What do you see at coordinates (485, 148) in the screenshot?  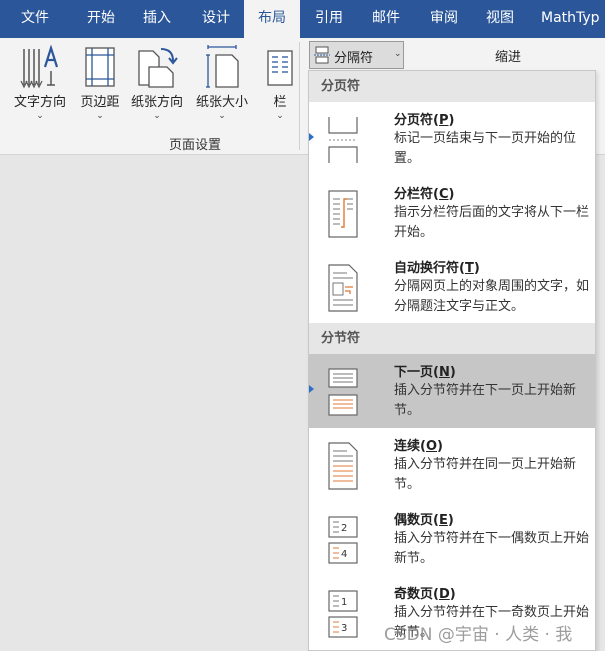 I see `menu-item-description: 标记一页结束与下一页开始的位置。` at bounding box center [485, 148].